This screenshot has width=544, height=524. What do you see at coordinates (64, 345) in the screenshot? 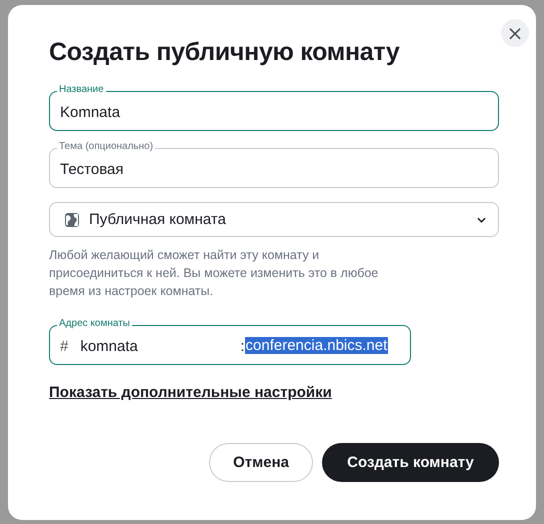
I see `hash-prefix: #` at bounding box center [64, 345].